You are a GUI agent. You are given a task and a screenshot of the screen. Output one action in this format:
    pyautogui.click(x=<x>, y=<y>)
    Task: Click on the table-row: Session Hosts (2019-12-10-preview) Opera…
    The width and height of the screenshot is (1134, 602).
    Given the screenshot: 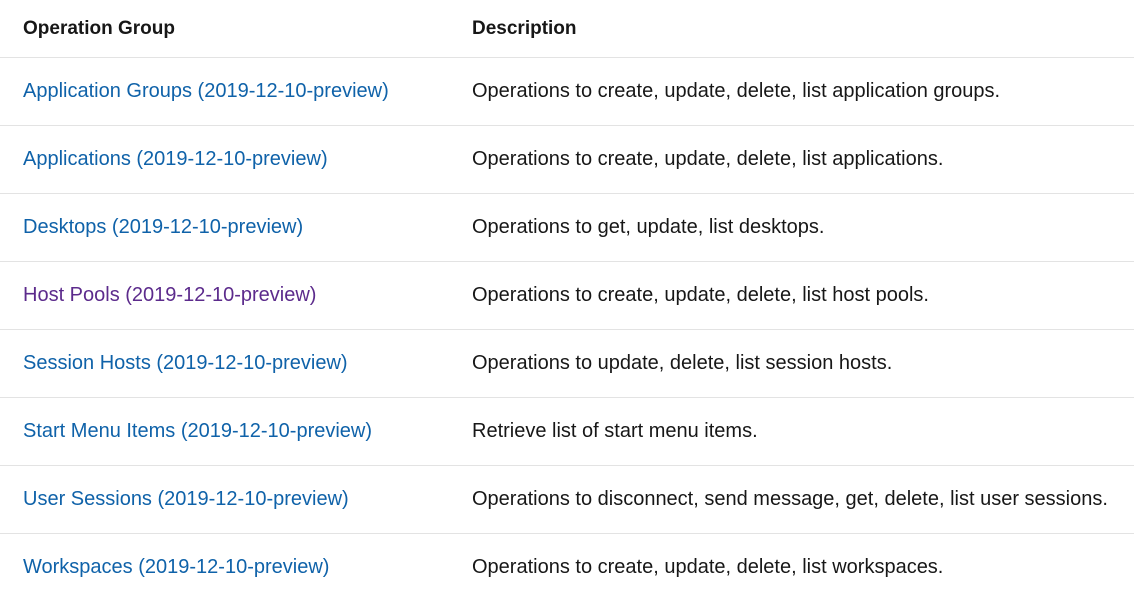 What is the action you would take?
    pyautogui.click(x=567, y=363)
    